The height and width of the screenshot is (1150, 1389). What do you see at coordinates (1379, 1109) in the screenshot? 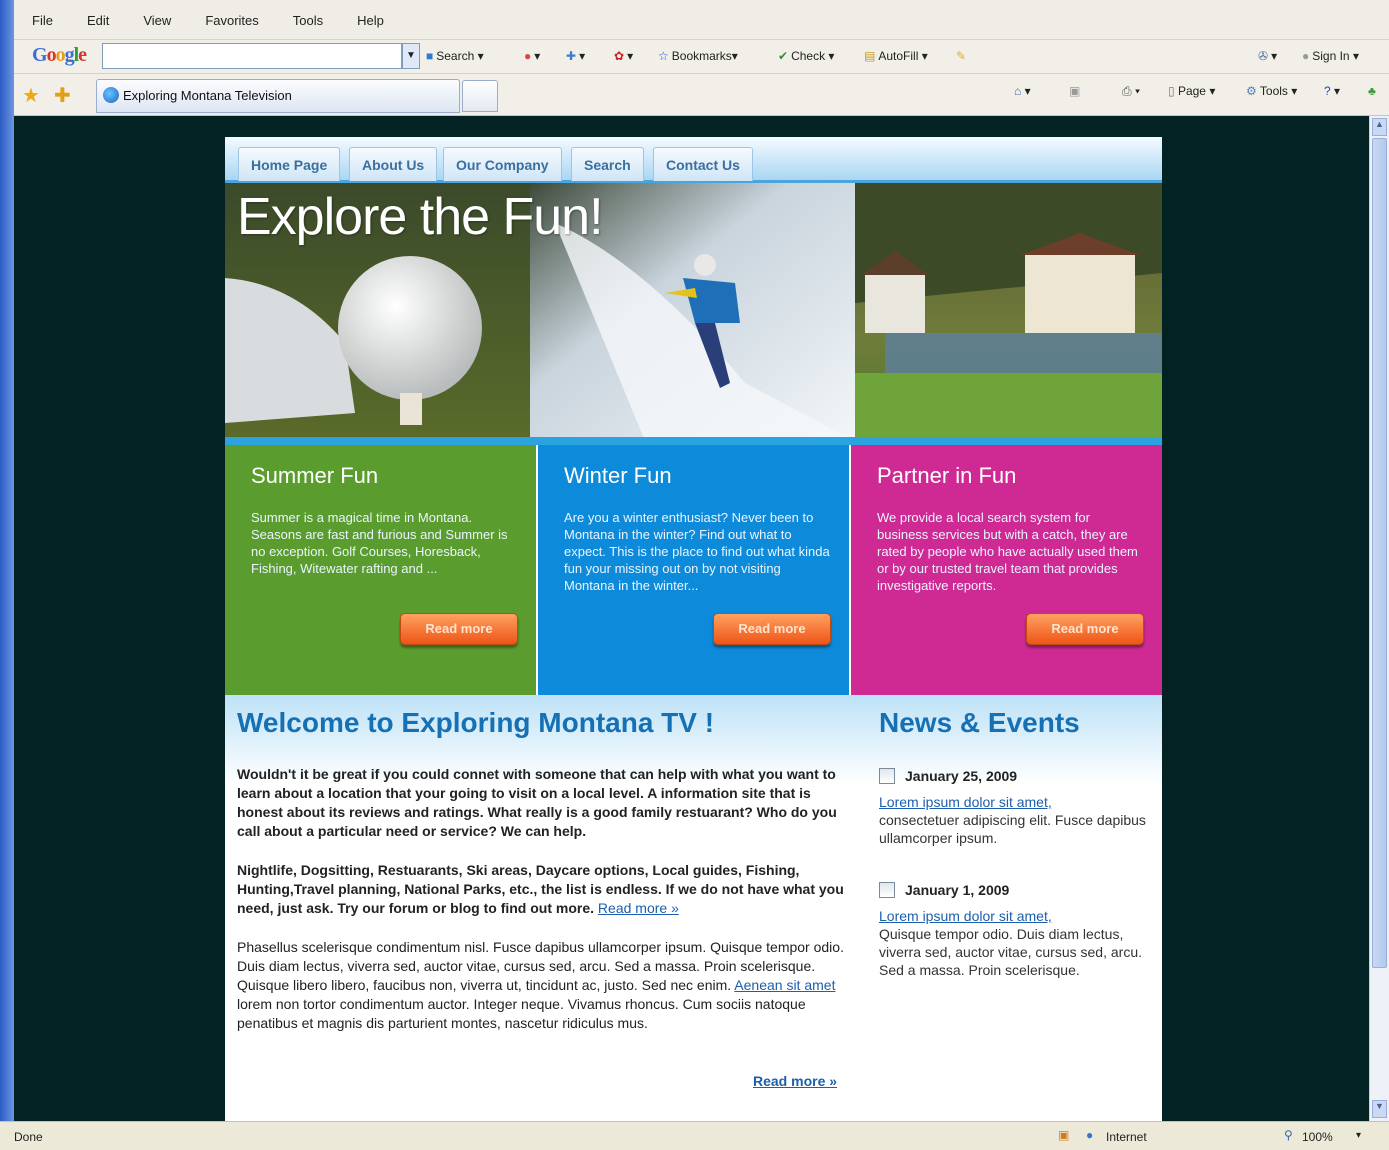
I see `scroll-down-arrow: ▼` at bounding box center [1379, 1109].